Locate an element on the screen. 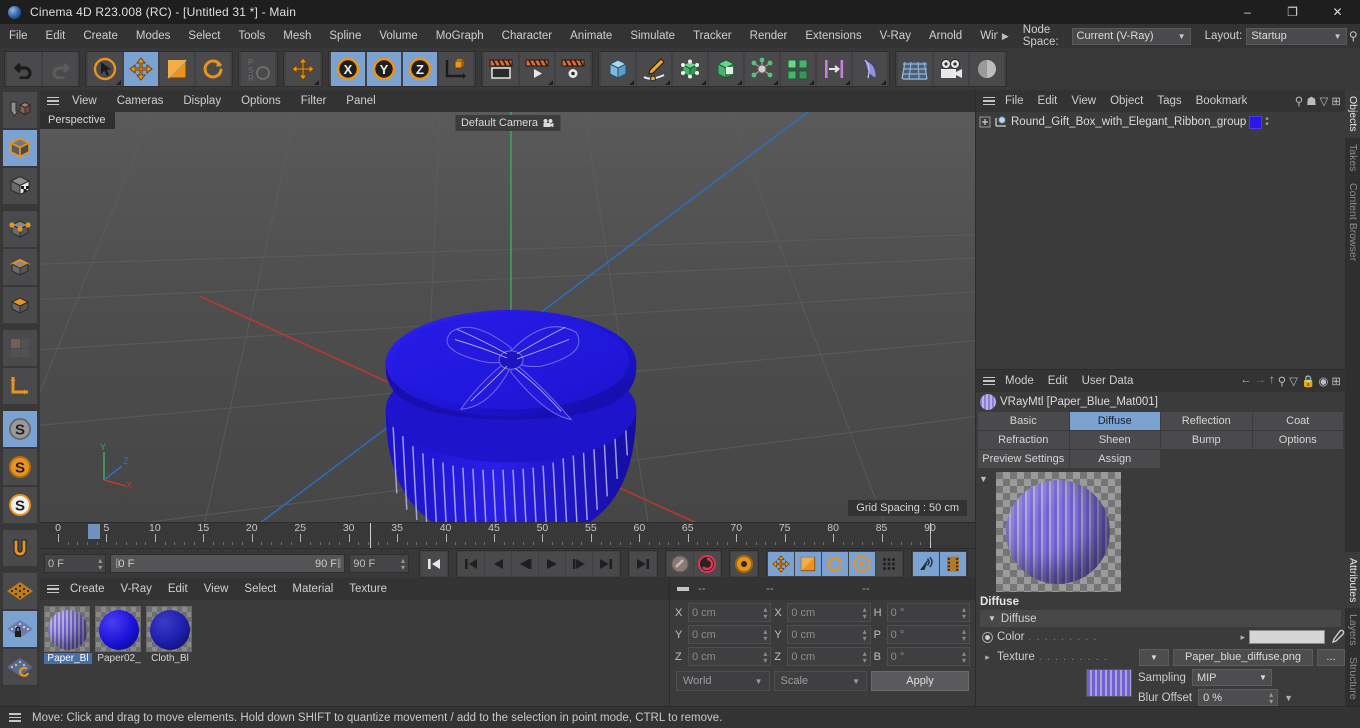  object-menu-icon is located at coordinates (989, 101).